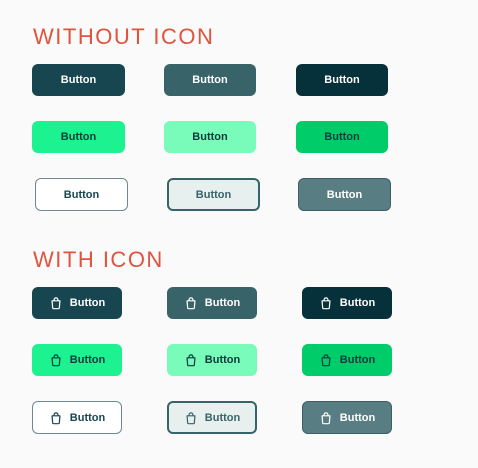  I want to click on icon-button-outline-disabled: Button, so click(347, 417).